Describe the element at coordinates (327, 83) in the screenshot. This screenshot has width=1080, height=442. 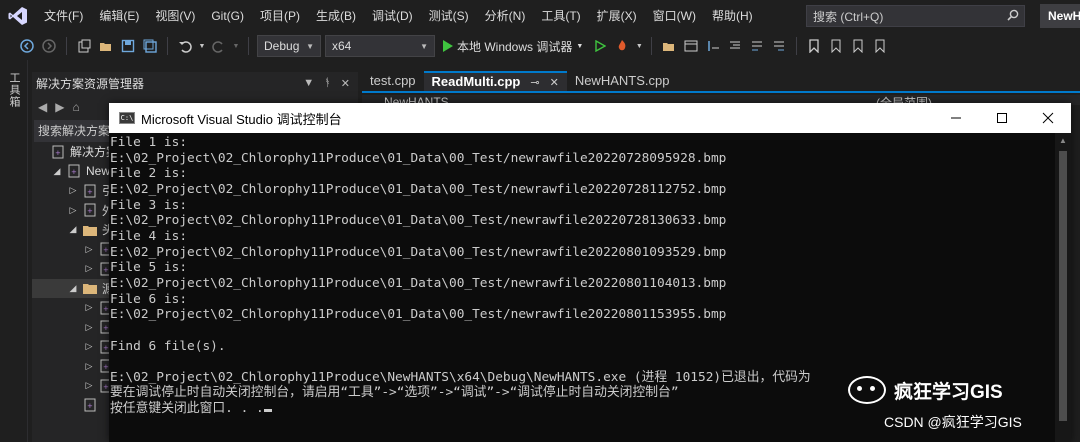
I see `pin-icon: ᚬ` at that location.